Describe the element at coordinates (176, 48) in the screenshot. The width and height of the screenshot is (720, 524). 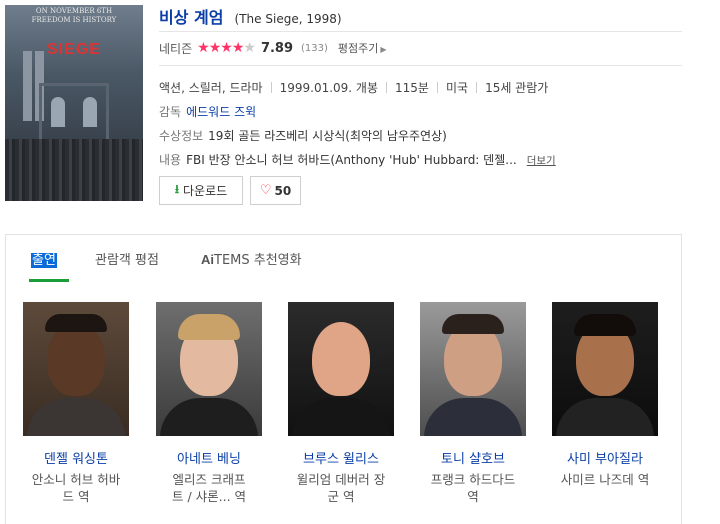
I see `rating-label: 네티즌` at that location.